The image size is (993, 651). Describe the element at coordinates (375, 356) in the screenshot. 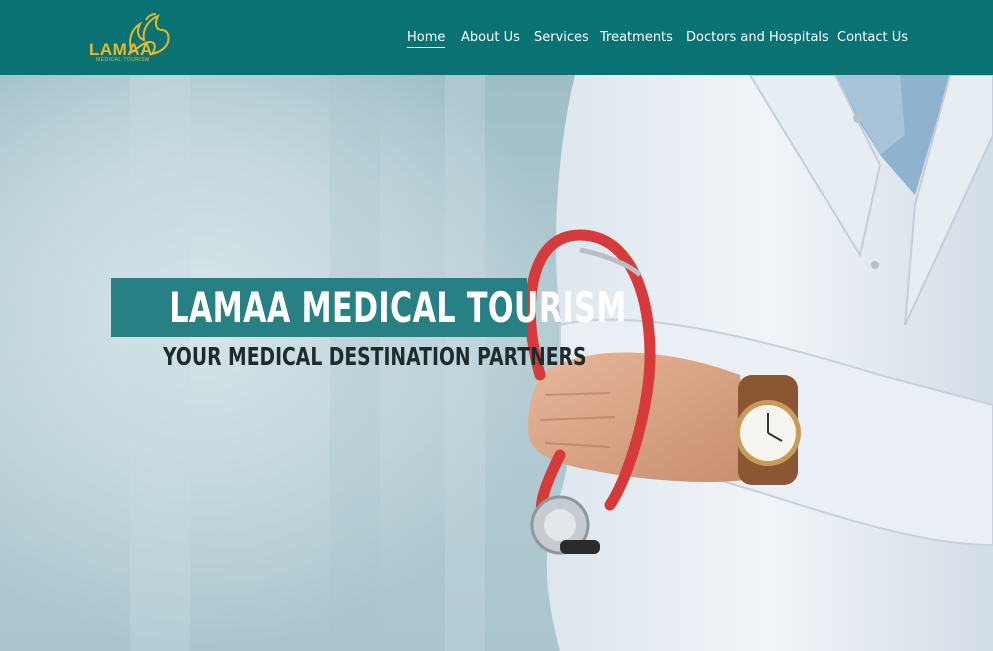

I see `hero-subtitle: YOUR MEDICAL DESTINATION PARTNERS` at that location.